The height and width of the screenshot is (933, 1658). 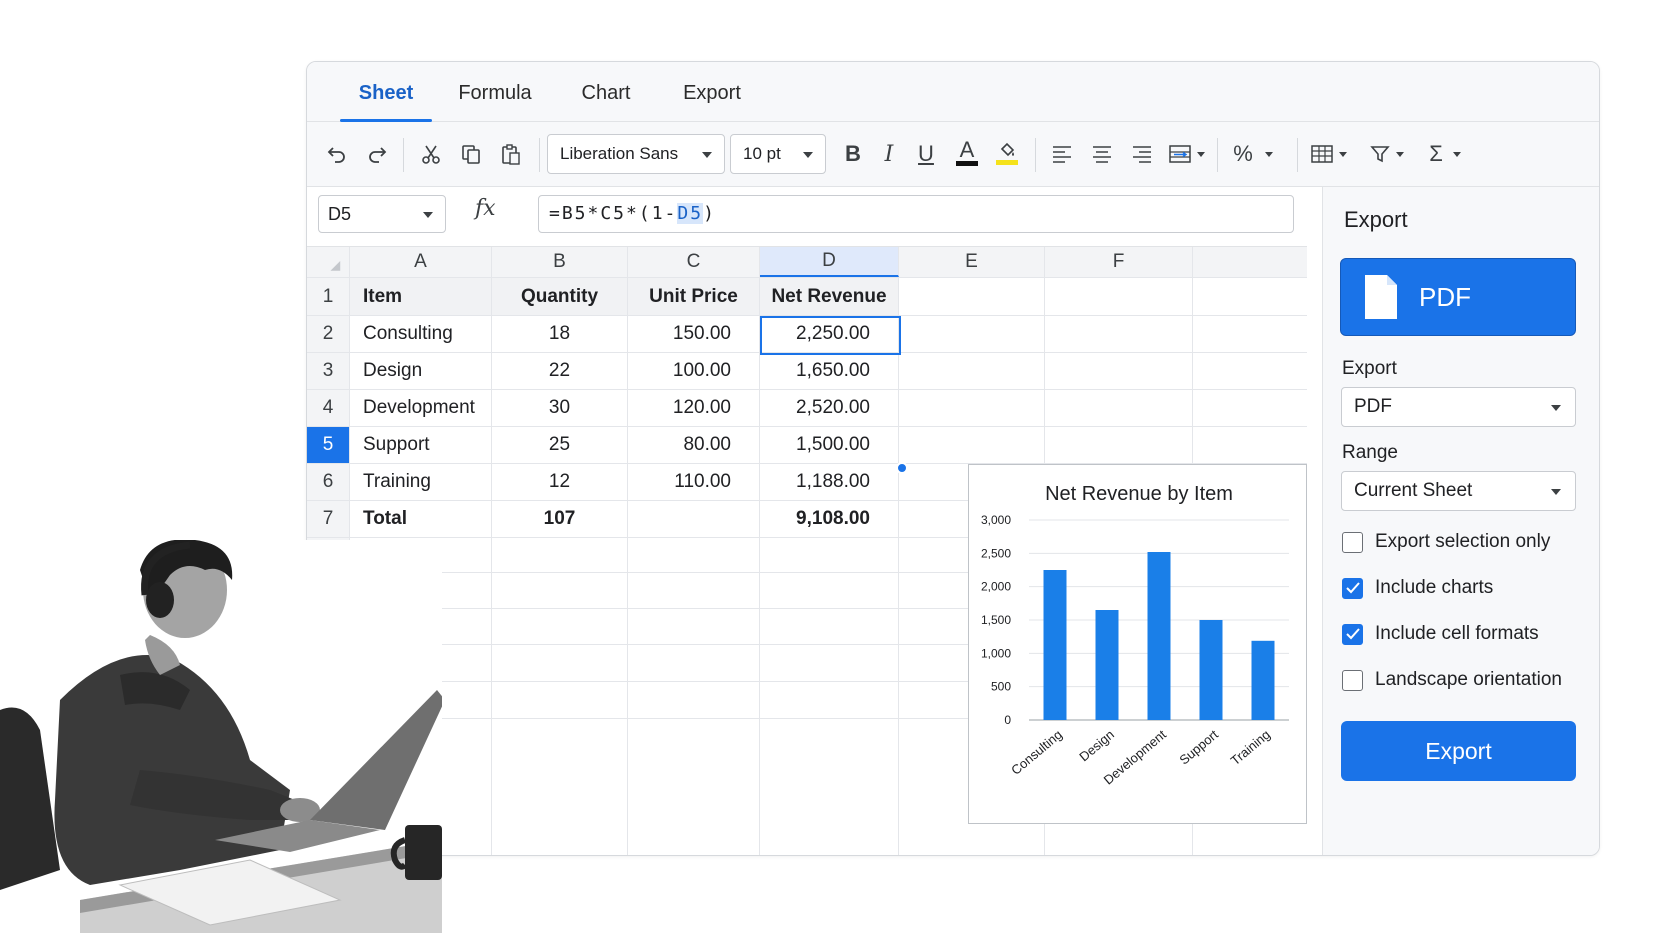 I want to click on export-selection-only-checkbox: Export selection only, so click(x=1446, y=542).